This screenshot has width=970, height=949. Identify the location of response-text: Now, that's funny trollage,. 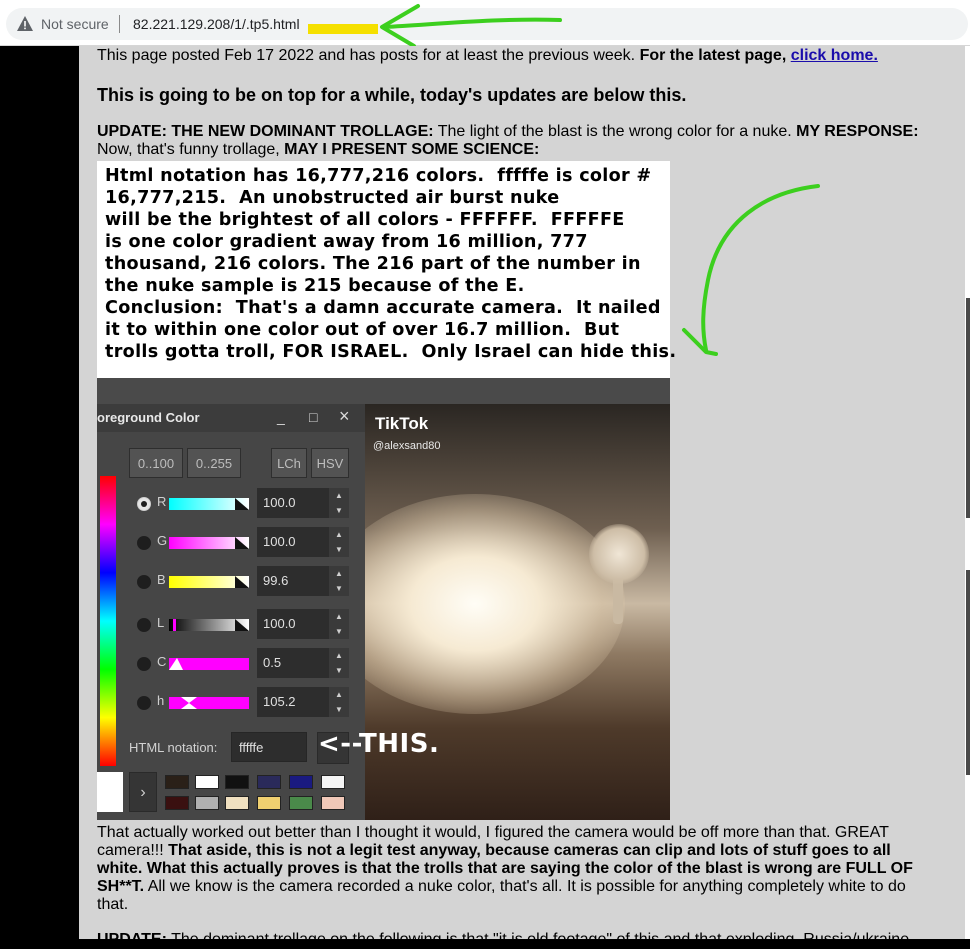
(191, 149).